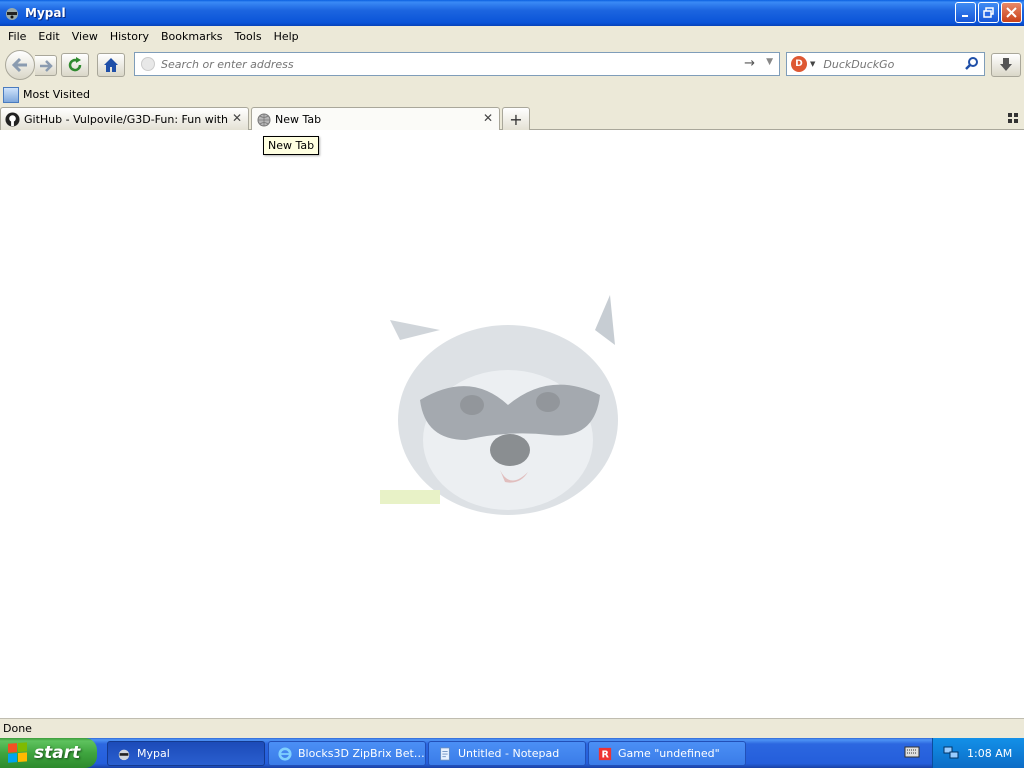  Describe the element at coordinates (186, 753) in the screenshot. I see `taskbar-item-mypal: Mypal` at that location.